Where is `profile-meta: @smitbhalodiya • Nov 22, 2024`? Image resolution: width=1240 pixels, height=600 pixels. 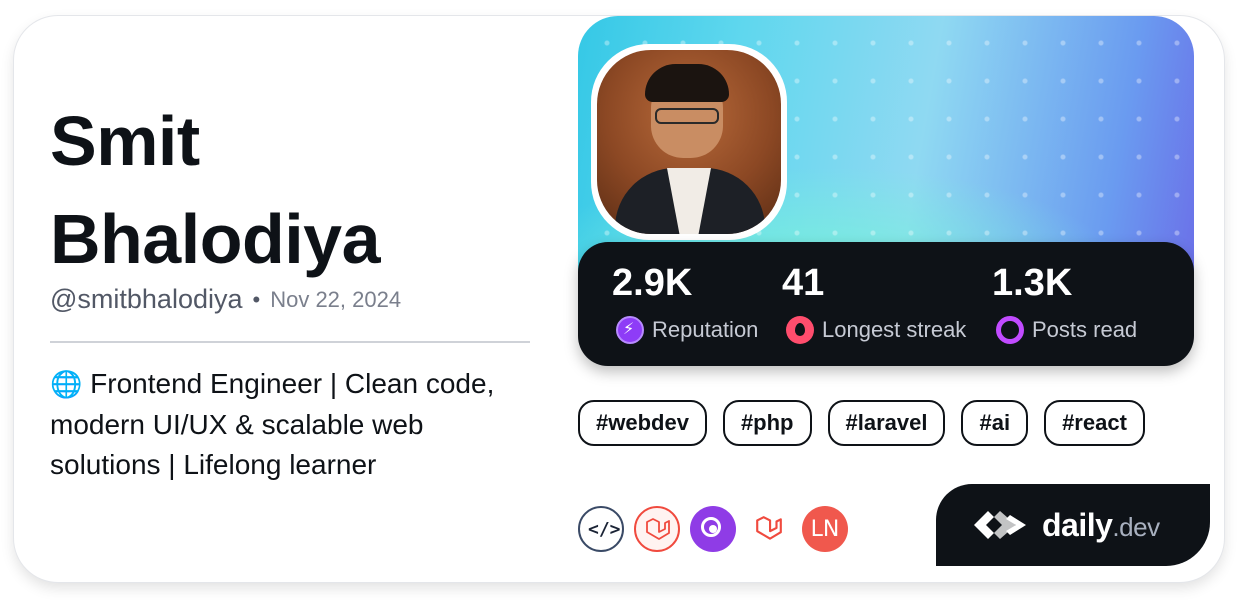
profile-meta: @smitbhalodiya • Nov 22, 2024 is located at coordinates (225, 299).